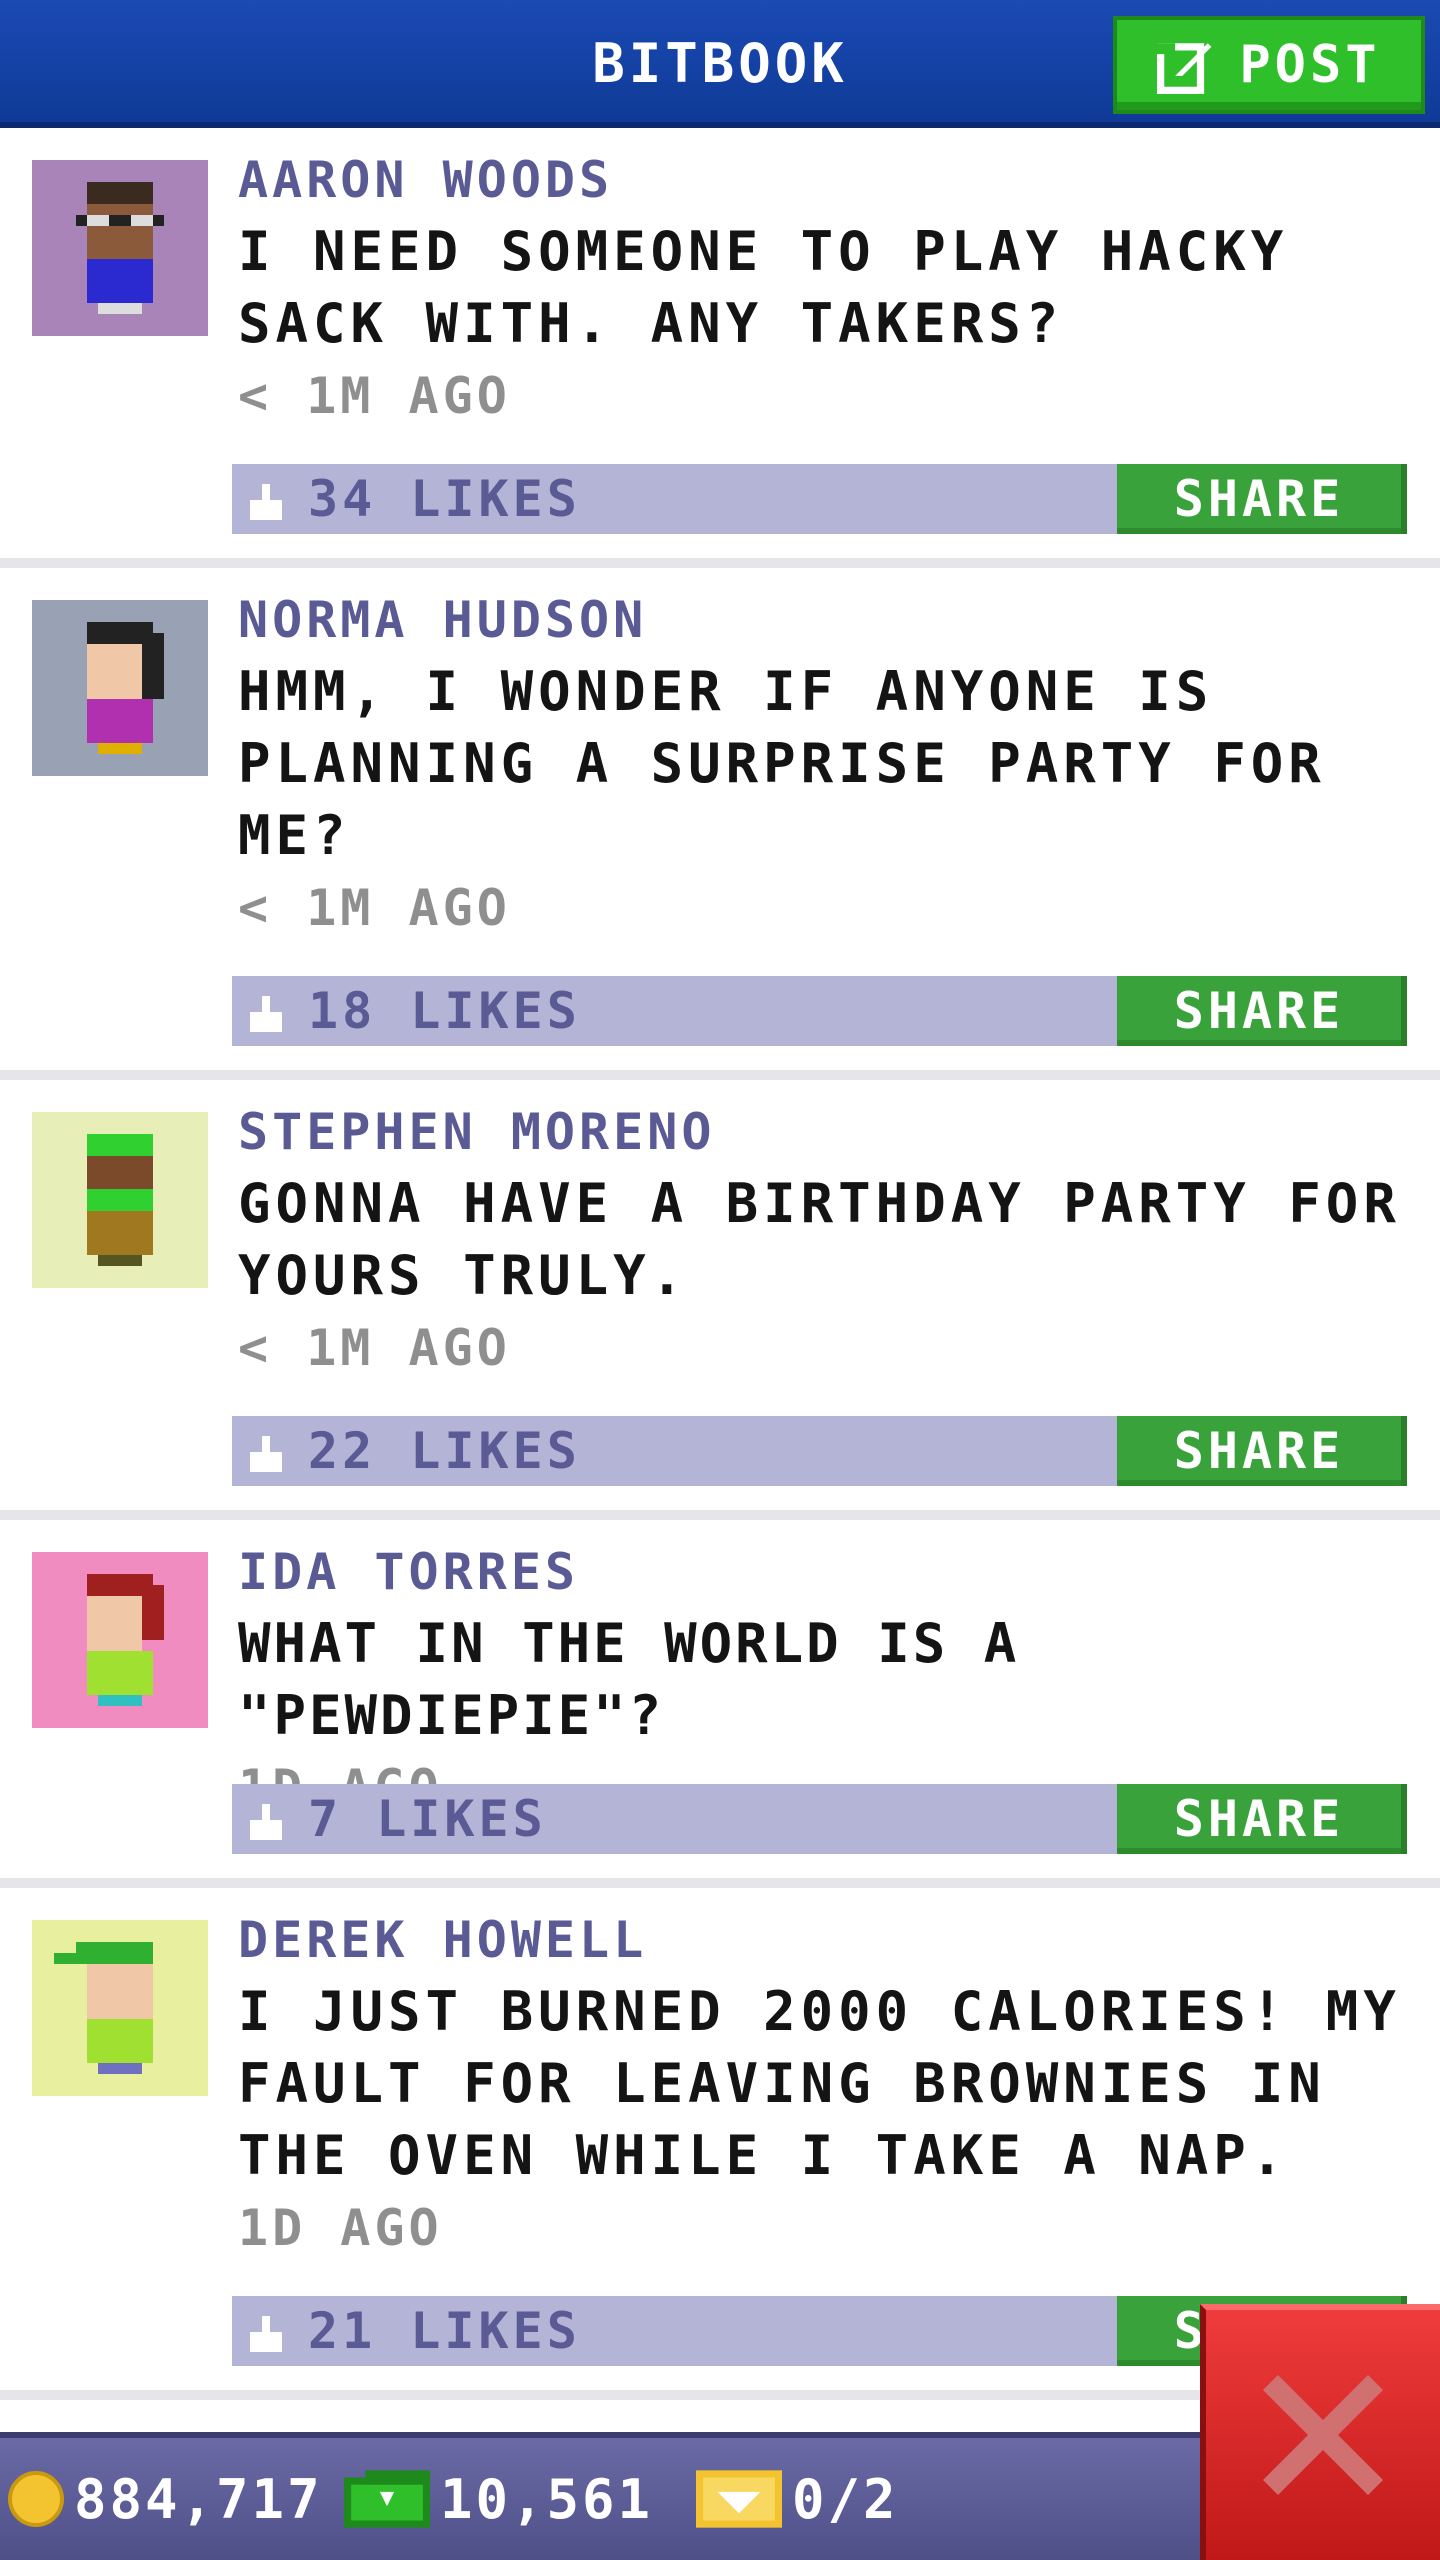 The width and height of the screenshot is (1440, 2560). I want to click on close-button, so click(1320, 2432).